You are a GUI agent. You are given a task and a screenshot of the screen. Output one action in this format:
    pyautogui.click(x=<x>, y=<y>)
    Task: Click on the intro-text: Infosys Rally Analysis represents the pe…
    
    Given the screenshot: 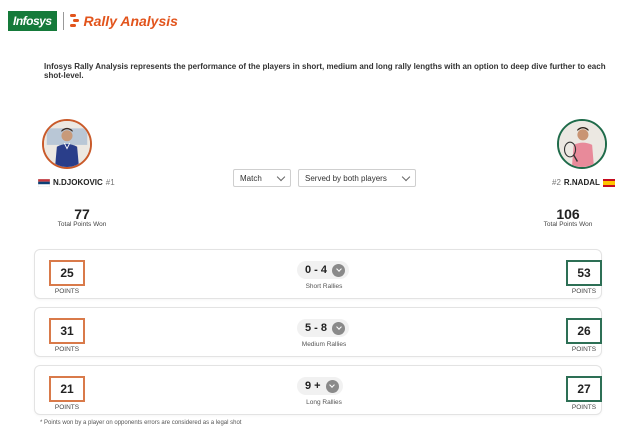 What is the action you would take?
    pyautogui.click(x=325, y=71)
    